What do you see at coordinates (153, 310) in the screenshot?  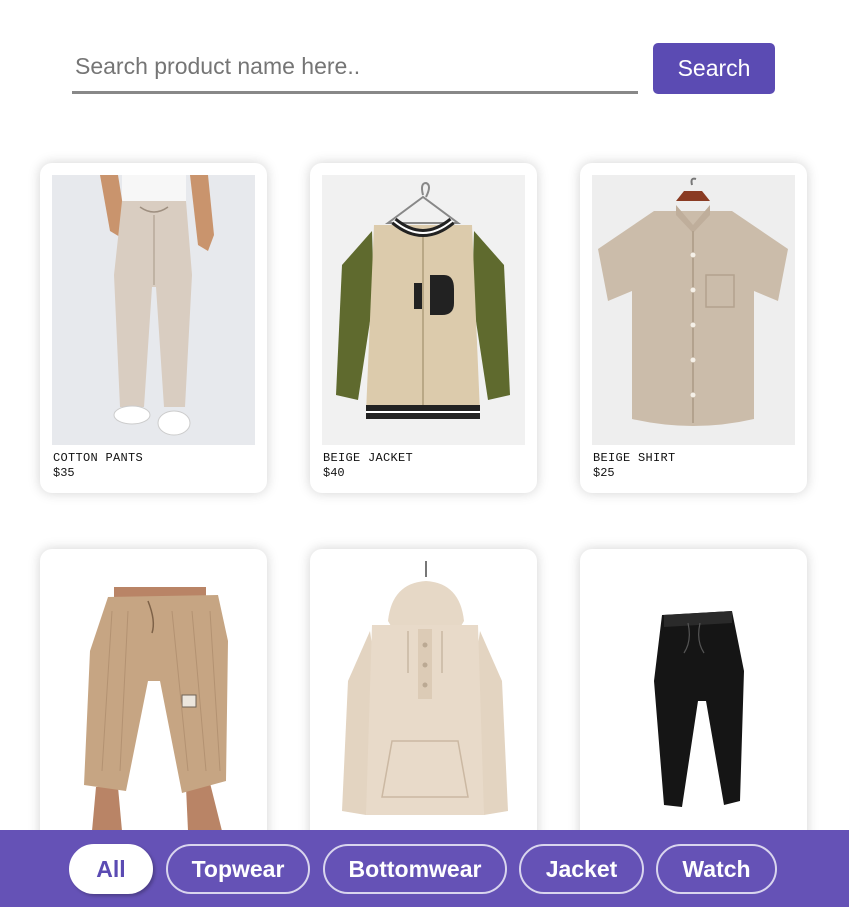 I see `cotton-pants-image` at bounding box center [153, 310].